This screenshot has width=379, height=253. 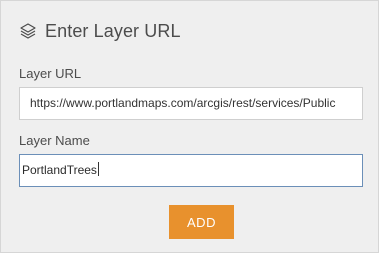 I want to click on panel-header: Enter Layer URL, so click(x=100, y=31).